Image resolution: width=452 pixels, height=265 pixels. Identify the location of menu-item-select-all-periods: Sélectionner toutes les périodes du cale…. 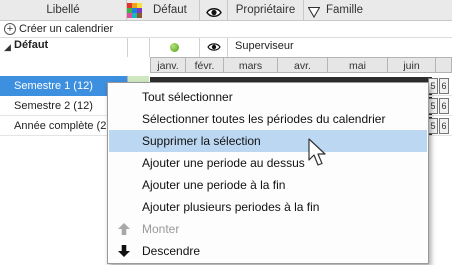
(268, 119).